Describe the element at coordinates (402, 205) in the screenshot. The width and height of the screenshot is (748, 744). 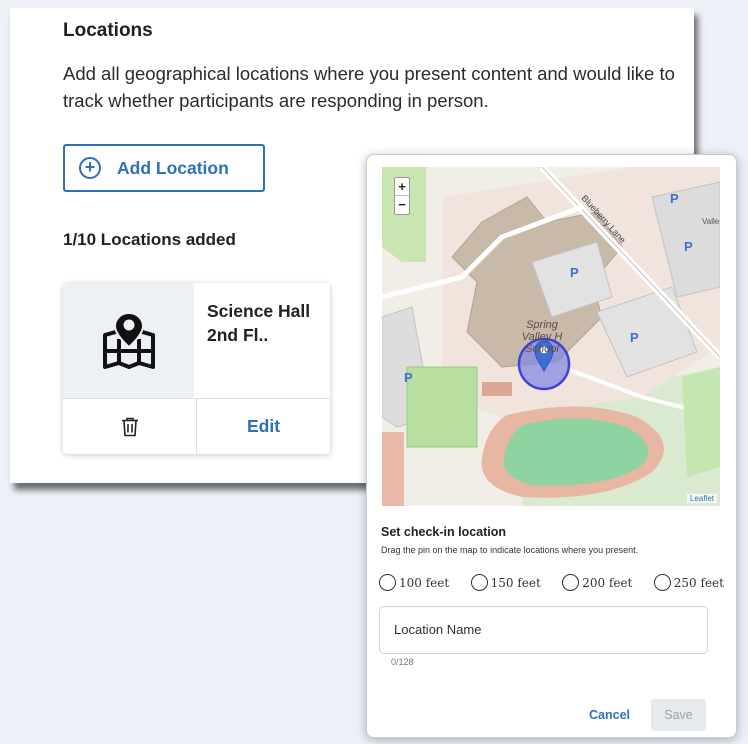
I see `zoom-out-button: −` at that location.